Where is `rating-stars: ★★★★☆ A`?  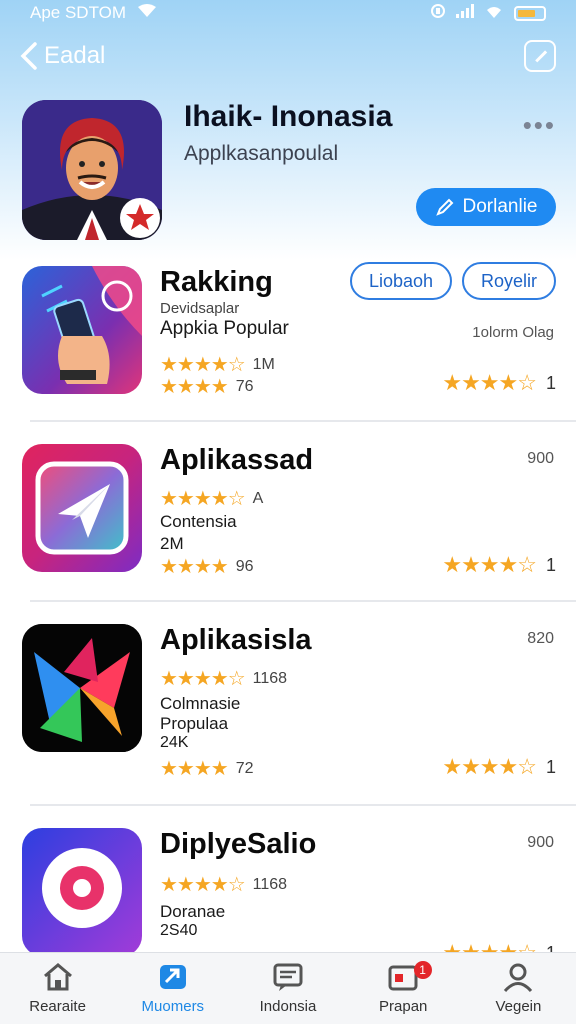 rating-stars: ★★★★☆ A is located at coordinates (211, 498).